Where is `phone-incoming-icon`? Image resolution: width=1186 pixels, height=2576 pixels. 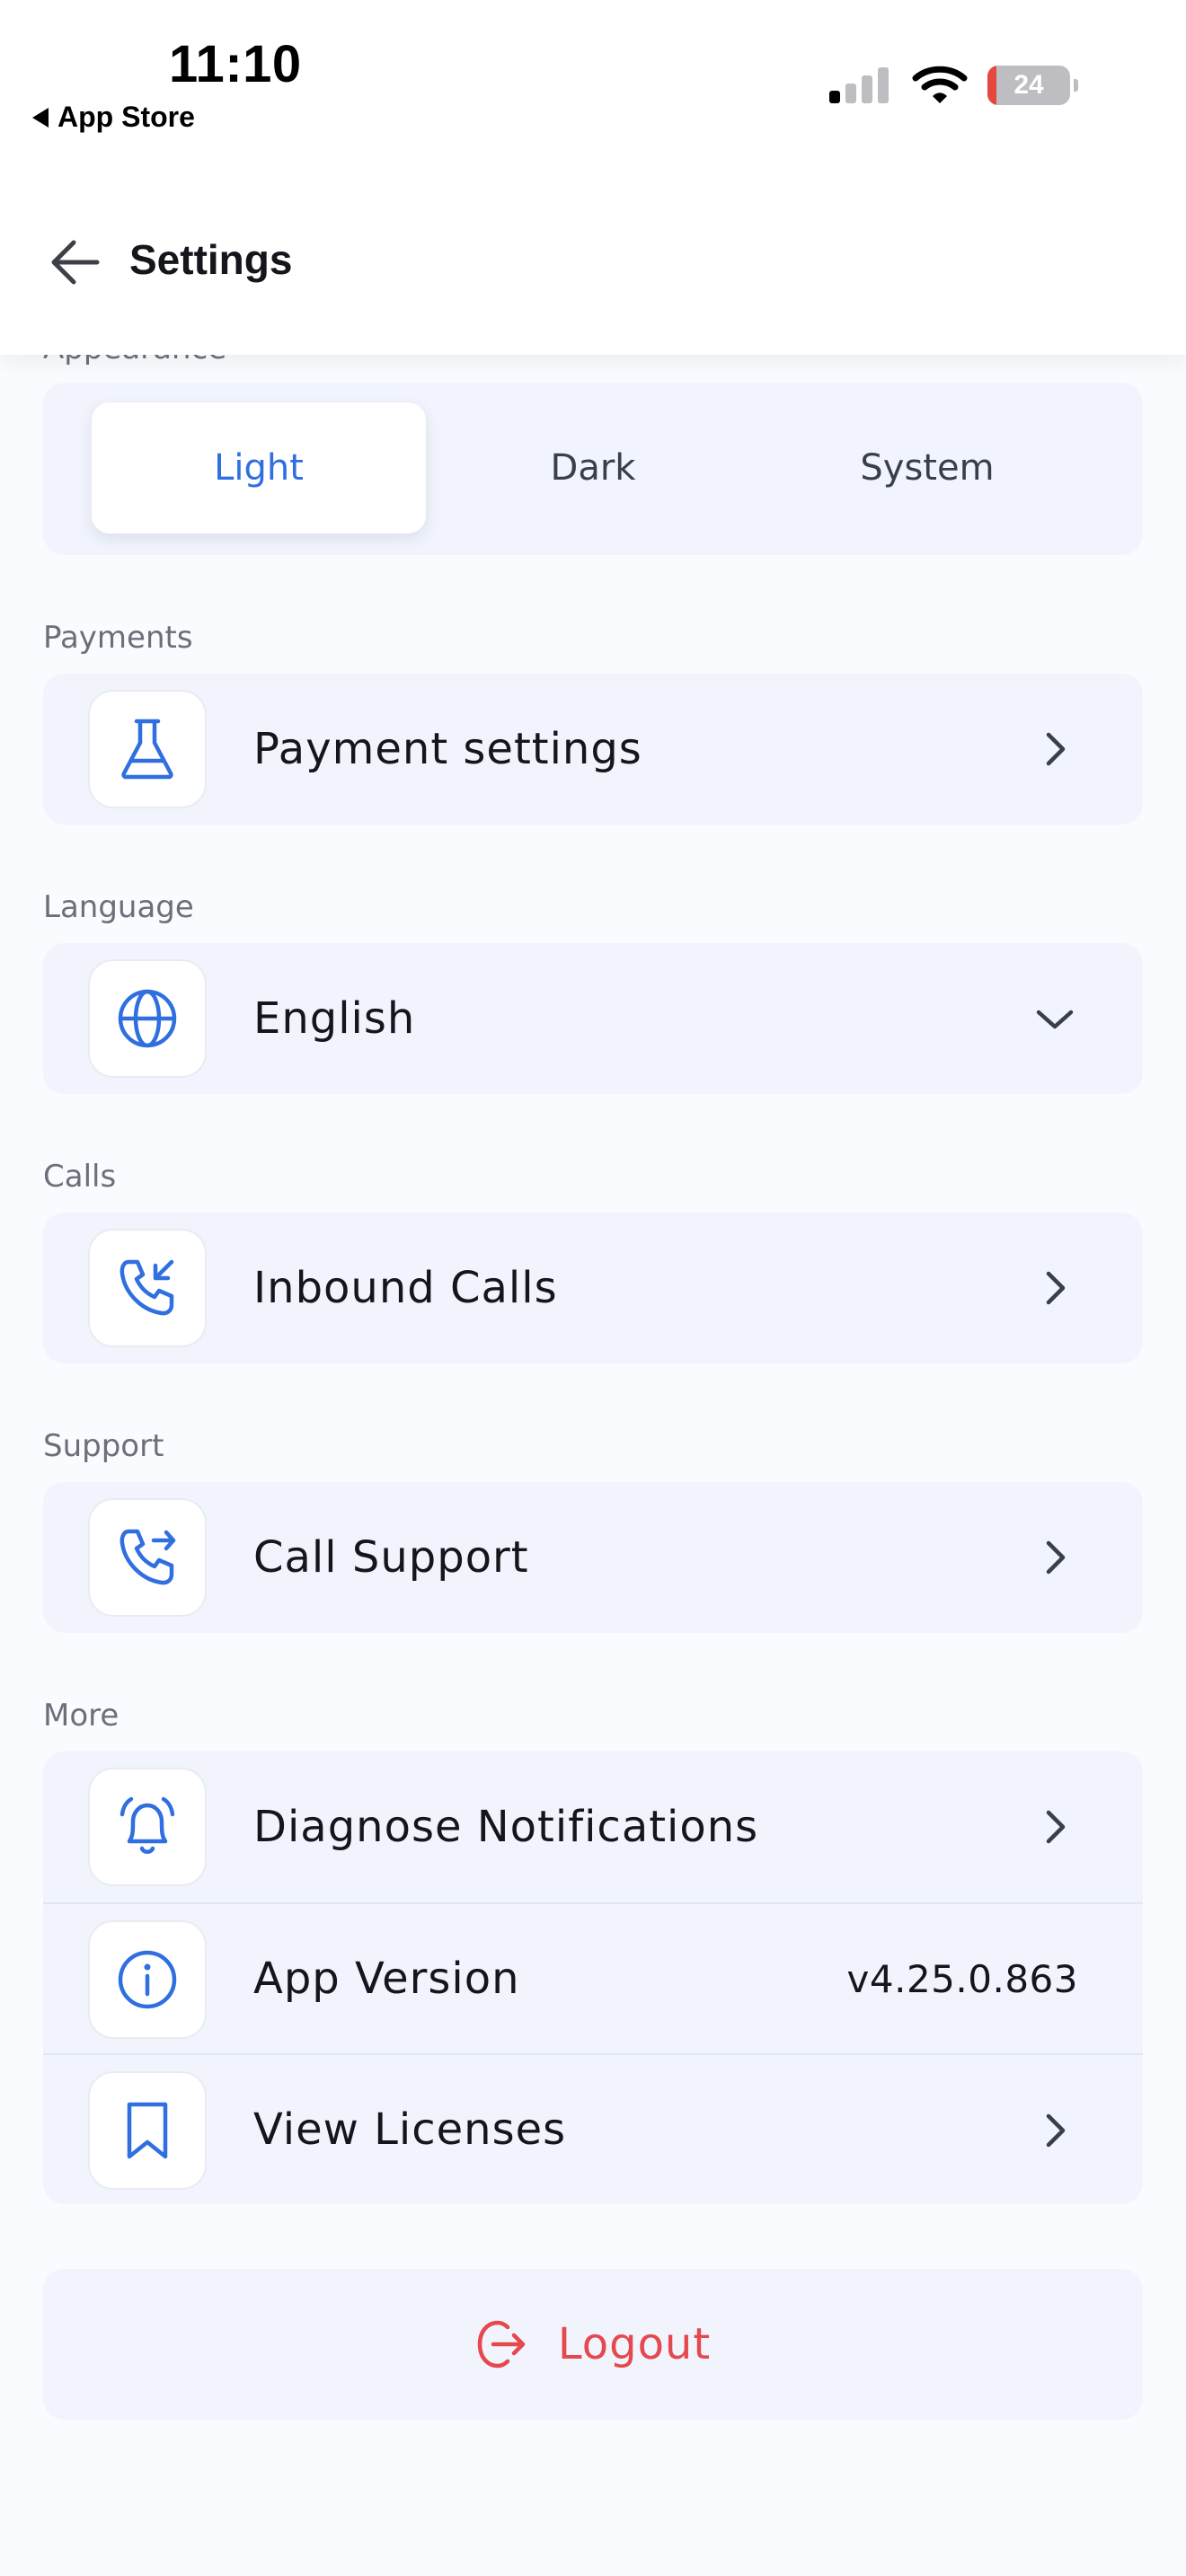 phone-incoming-icon is located at coordinates (146, 1287).